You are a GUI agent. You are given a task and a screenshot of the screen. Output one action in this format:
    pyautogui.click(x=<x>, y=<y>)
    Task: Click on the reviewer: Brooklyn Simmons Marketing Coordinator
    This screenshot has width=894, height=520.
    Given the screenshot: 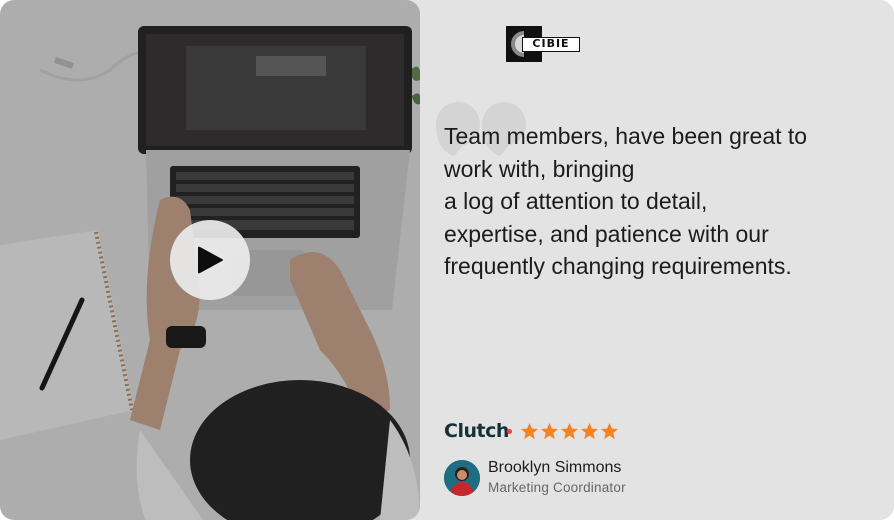 What is the action you would take?
    pyautogui.click(x=535, y=477)
    